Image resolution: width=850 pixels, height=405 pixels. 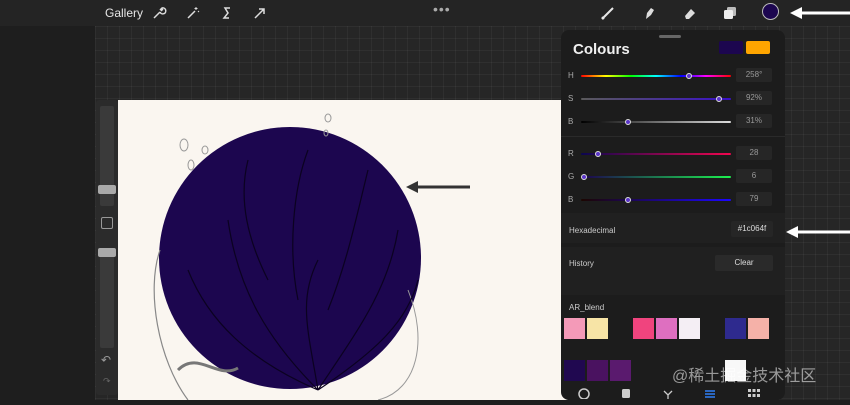 What do you see at coordinates (107, 252) in the screenshot?
I see `opacity-handle` at bounding box center [107, 252].